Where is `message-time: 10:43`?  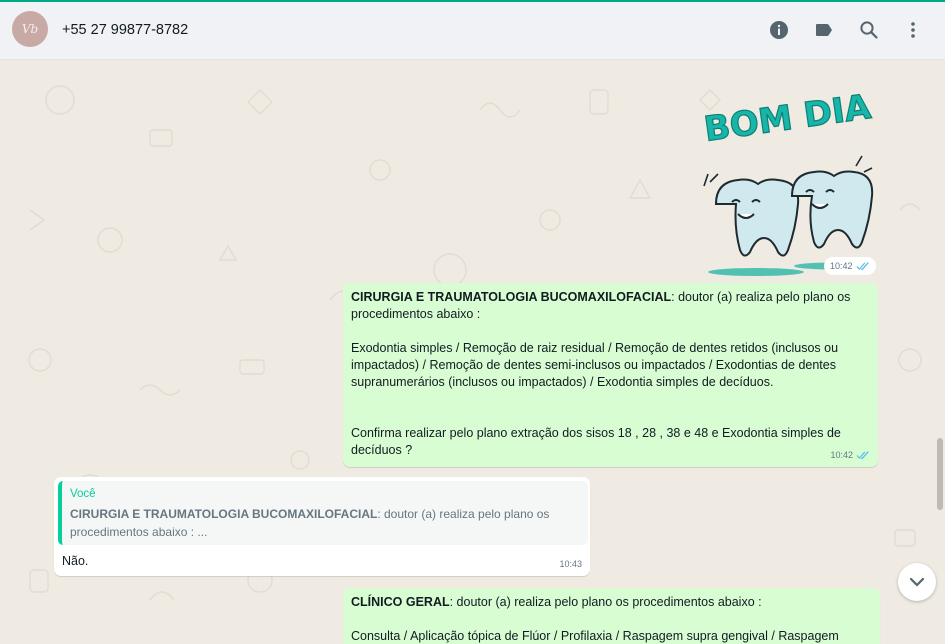
message-time: 10:43 is located at coordinates (570, 564).